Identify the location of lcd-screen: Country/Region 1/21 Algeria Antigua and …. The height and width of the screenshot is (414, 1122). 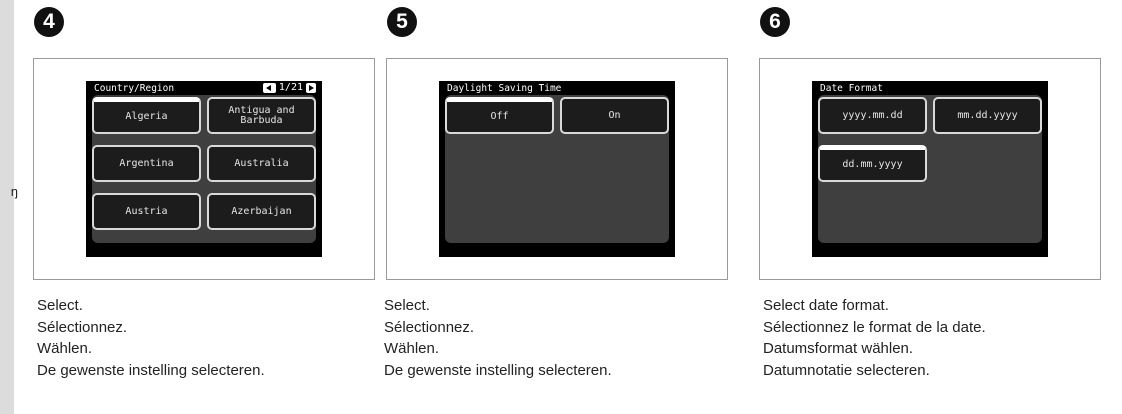
(204, 169).